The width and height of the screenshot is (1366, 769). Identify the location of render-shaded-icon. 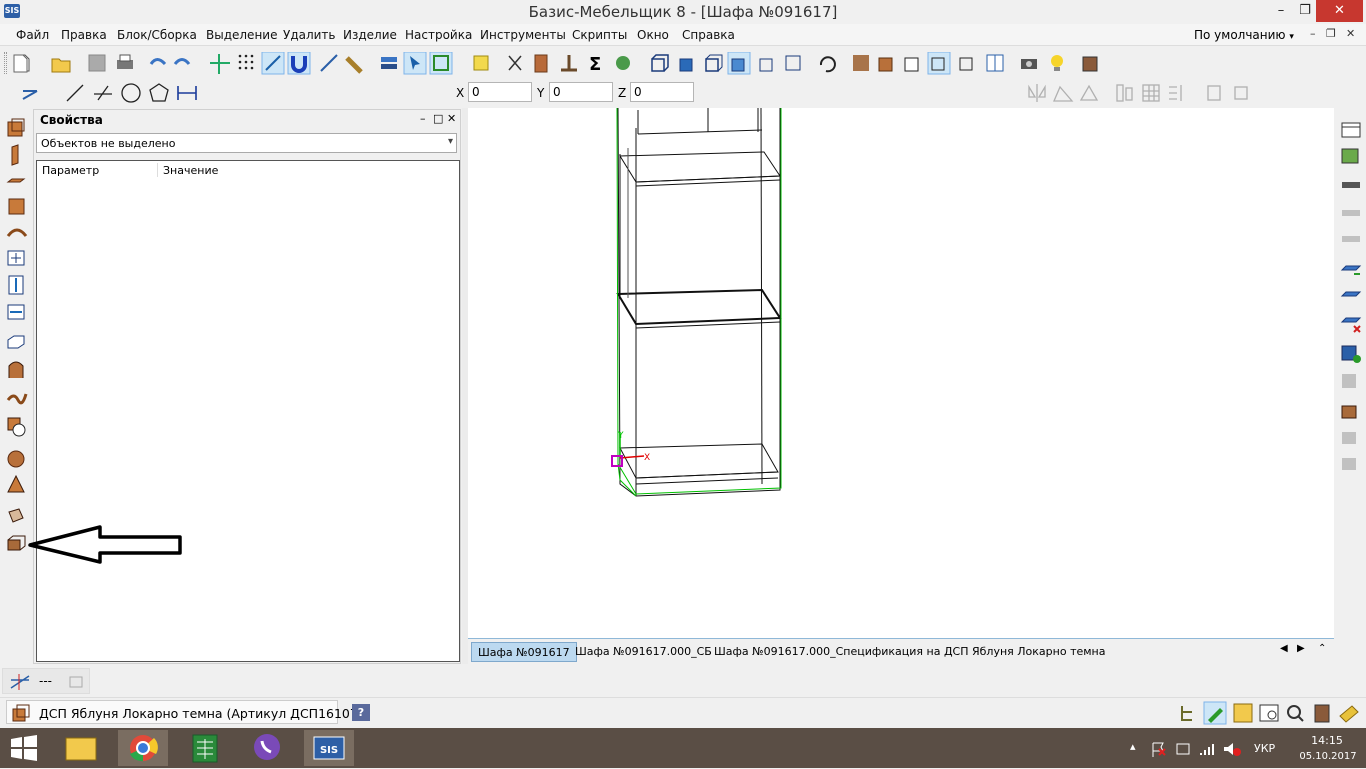
(885, 64).